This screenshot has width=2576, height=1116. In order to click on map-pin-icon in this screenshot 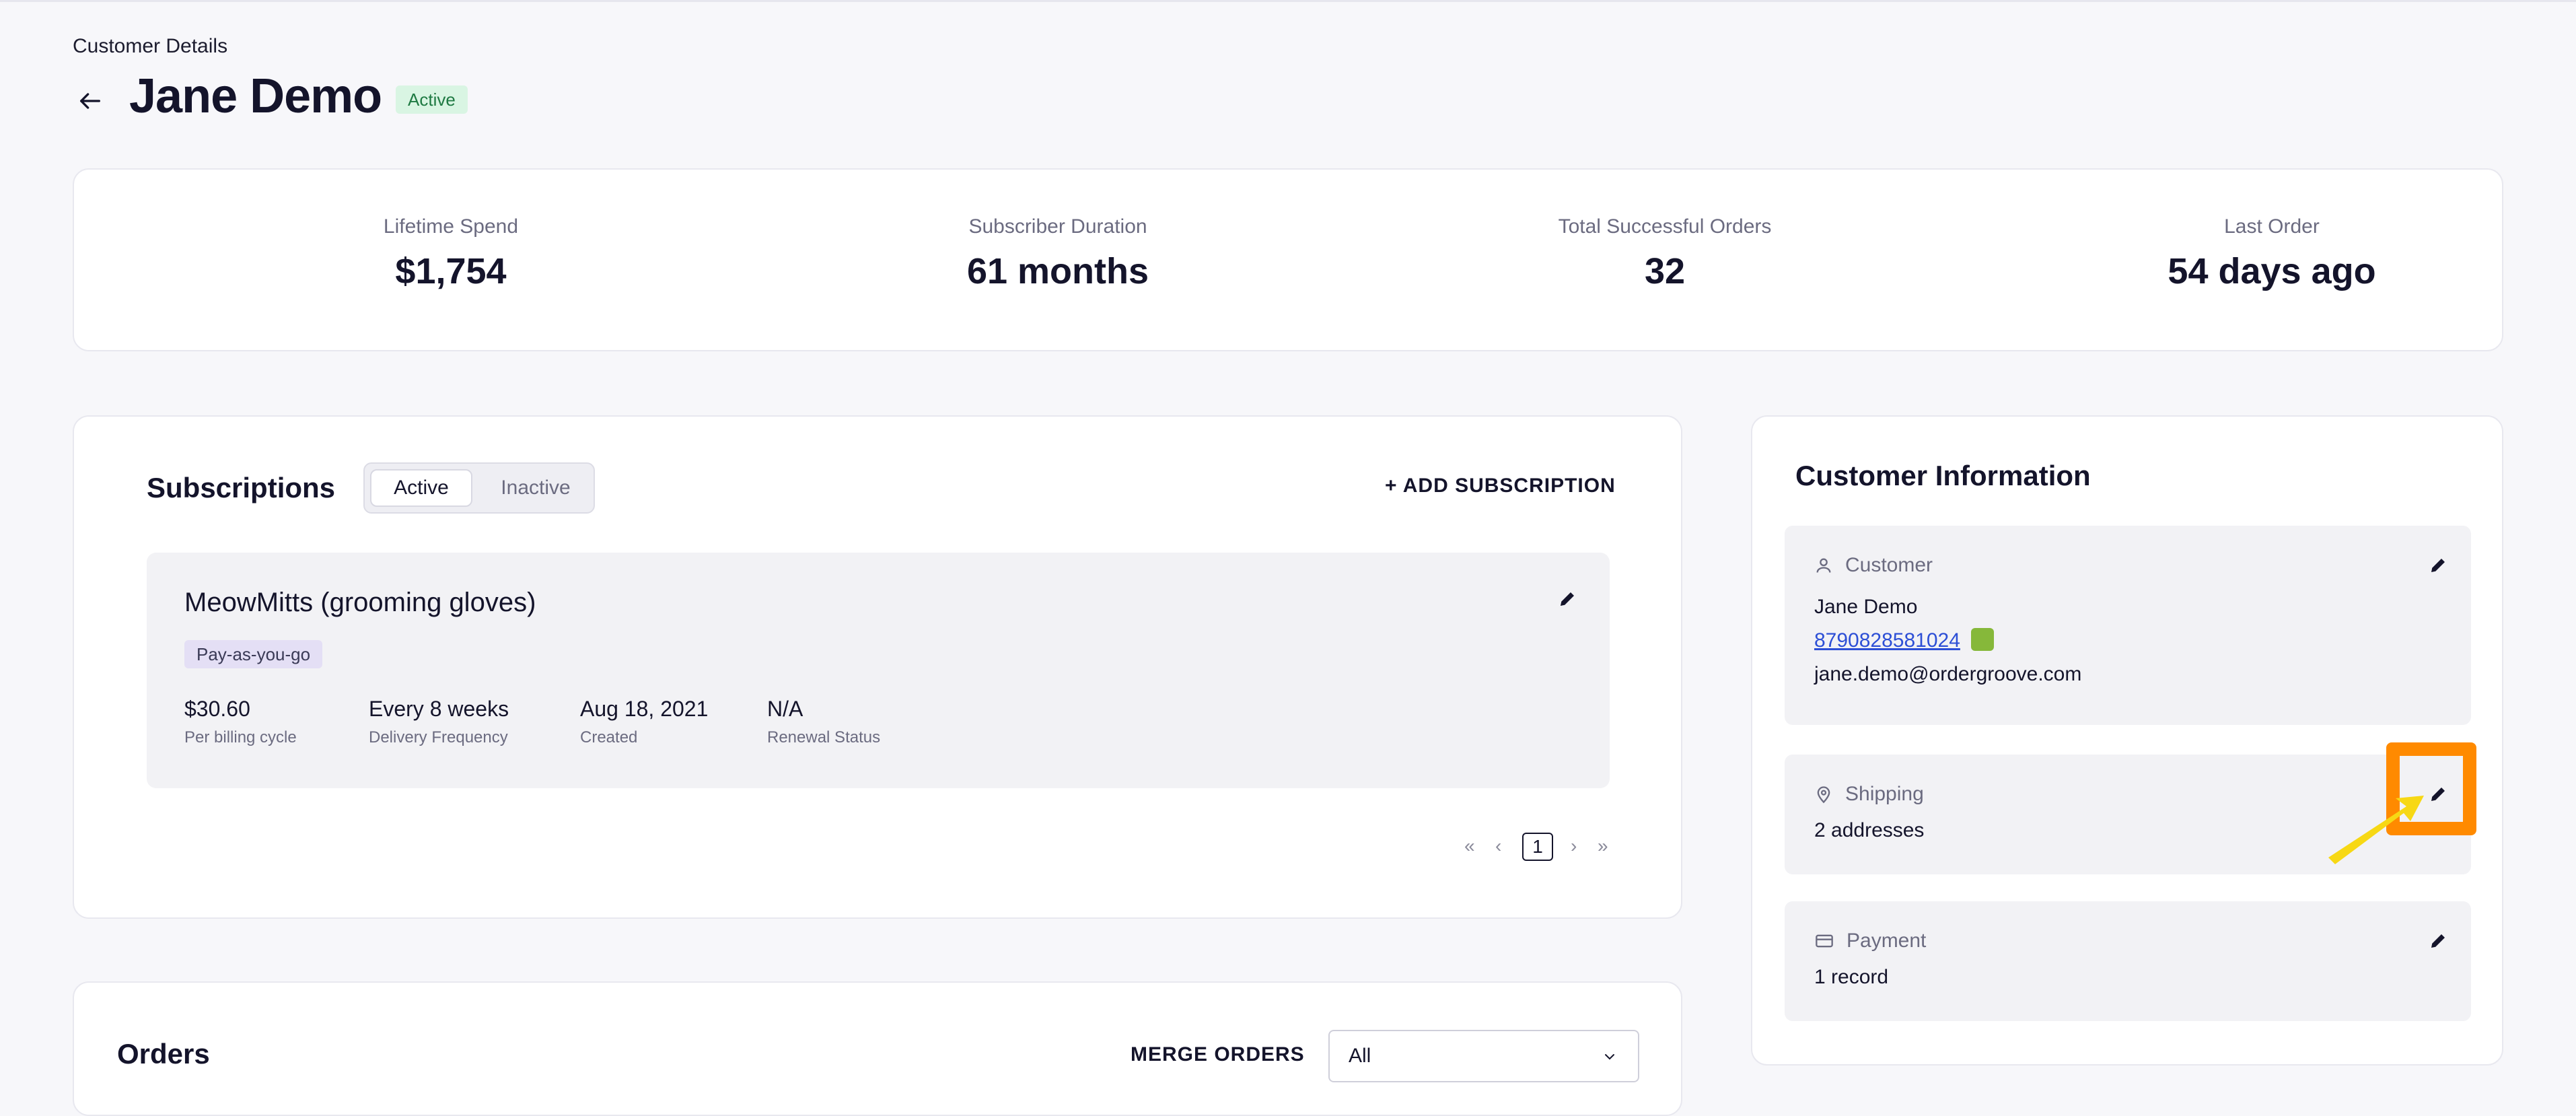, I will do `click(1823, 795)`.